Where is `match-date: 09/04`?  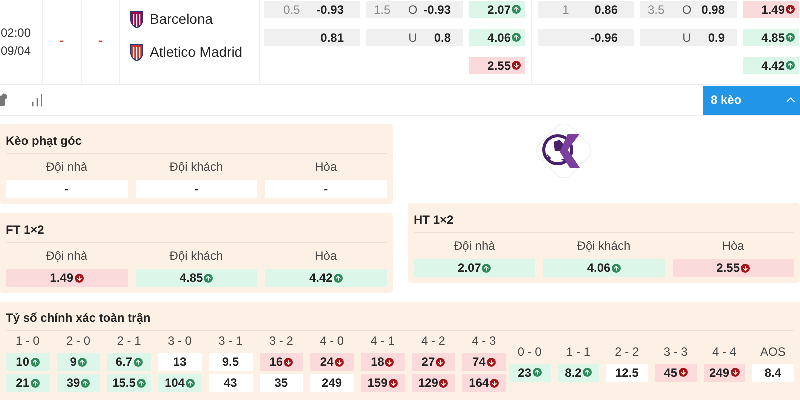
match-date: 09/04 is located at coordinates (16, 51).